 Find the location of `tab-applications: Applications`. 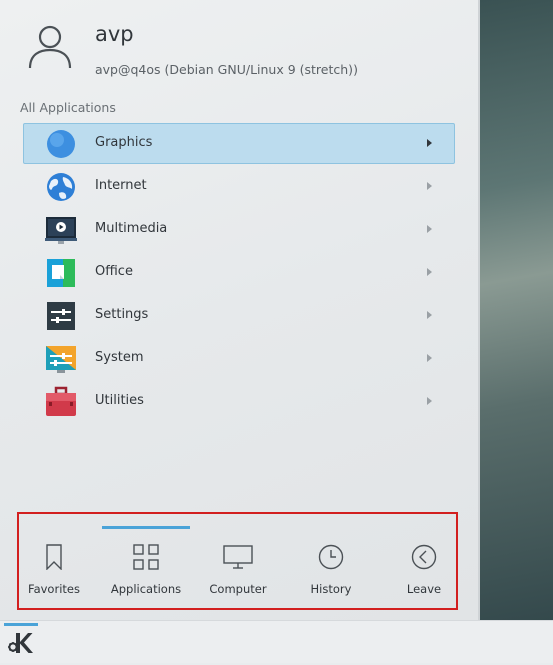

tab-applications: Applications is located at coordinates (146, 562).